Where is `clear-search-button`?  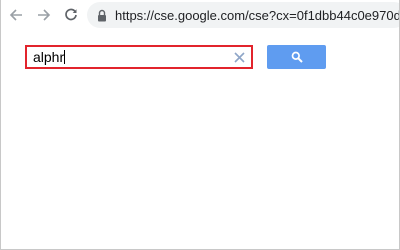 clear-search-button is located at coordinates (239, 57).